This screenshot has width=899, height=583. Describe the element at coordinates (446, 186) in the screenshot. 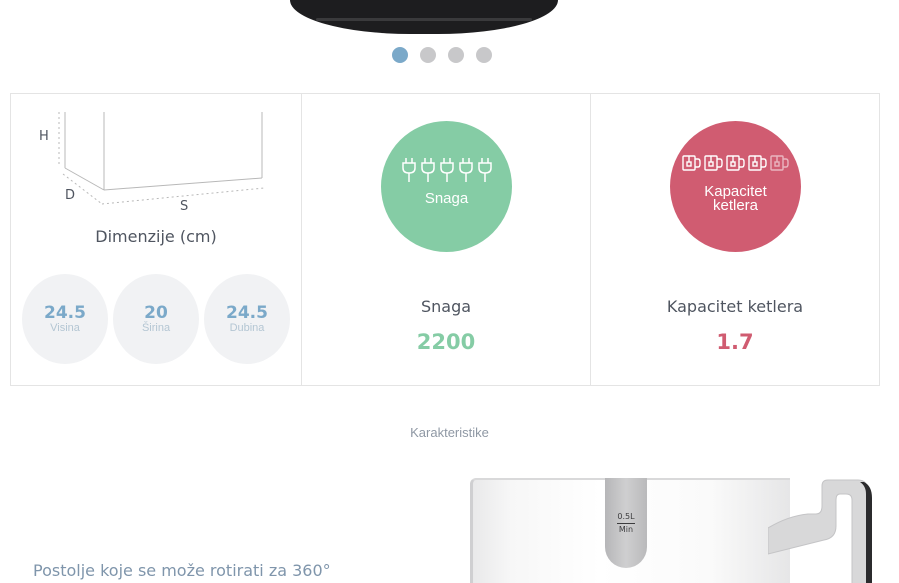

I see `power-badge: Snaga` at that location.